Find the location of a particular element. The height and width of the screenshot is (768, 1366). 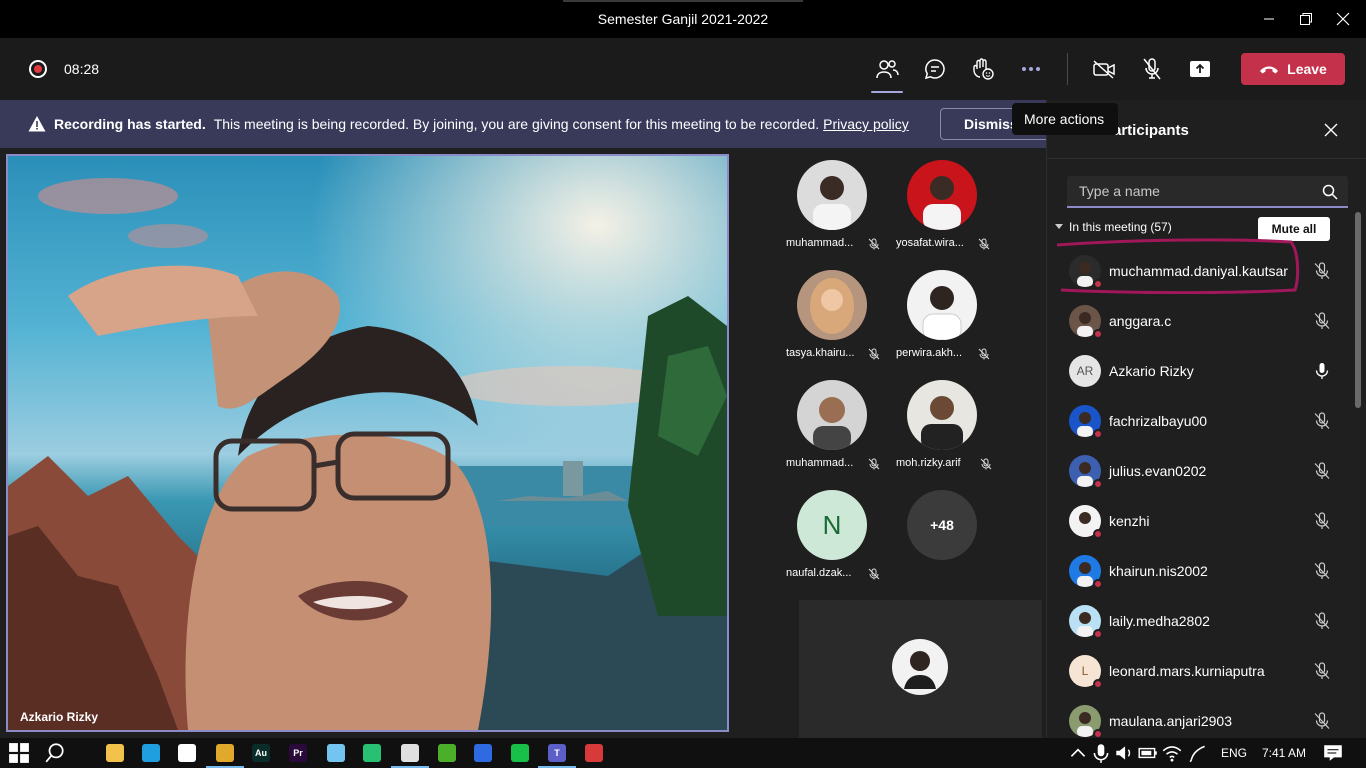

paint-icon is located at coordinates (594, 753).